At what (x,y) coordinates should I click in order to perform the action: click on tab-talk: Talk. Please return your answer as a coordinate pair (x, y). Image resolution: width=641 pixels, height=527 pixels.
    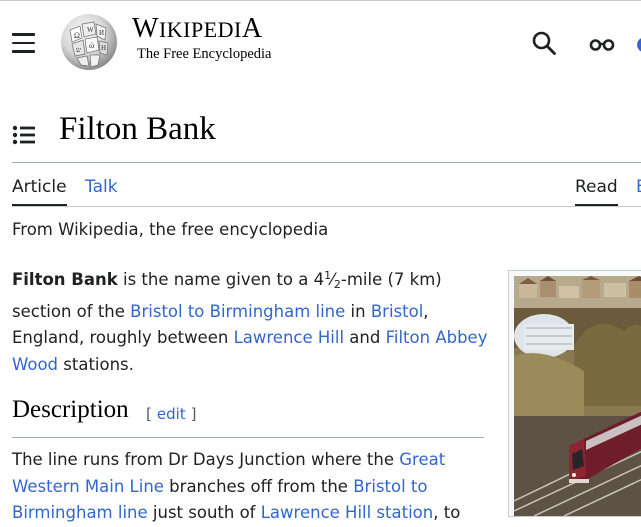
    Looking at the image, I should click on (101, 187).